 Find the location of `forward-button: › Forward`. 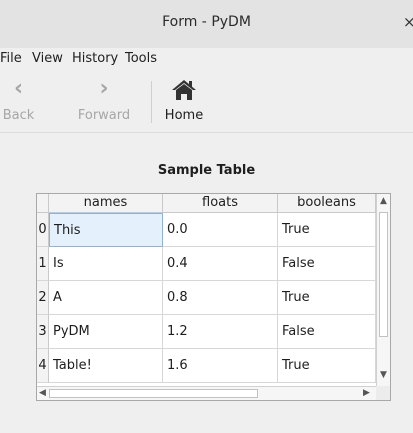

forward-button: › Forward is located at coordinates (104, 101).